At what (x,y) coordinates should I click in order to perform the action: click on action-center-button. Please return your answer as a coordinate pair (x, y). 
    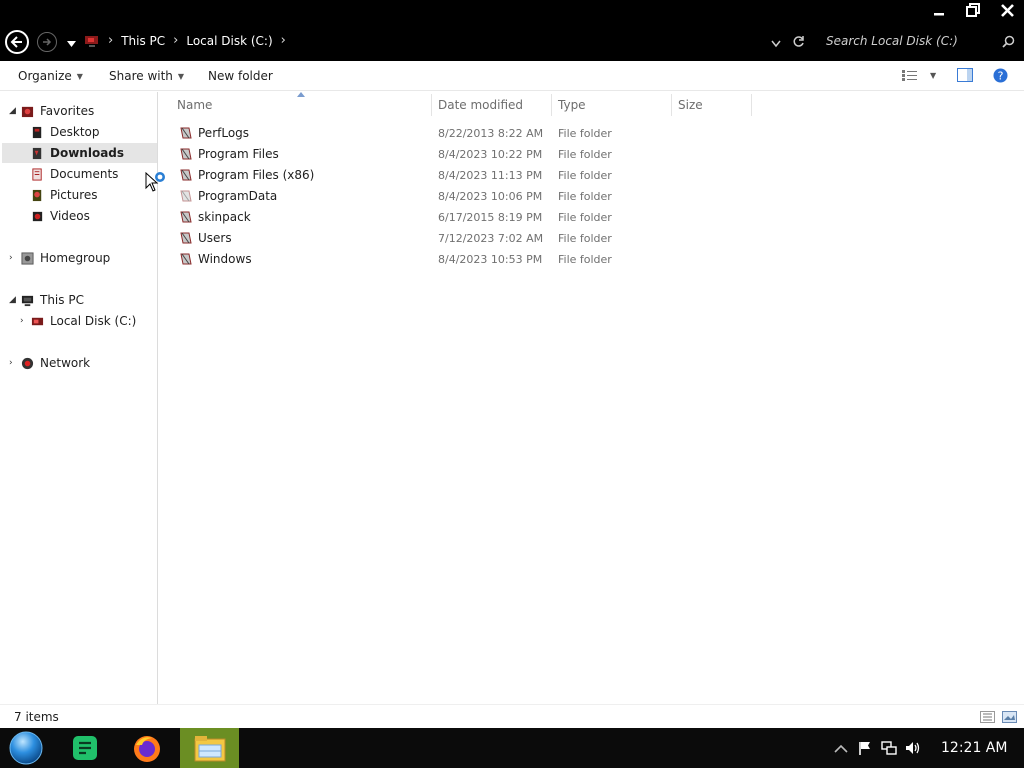
    Looking at the image, I should click on (865, 748).